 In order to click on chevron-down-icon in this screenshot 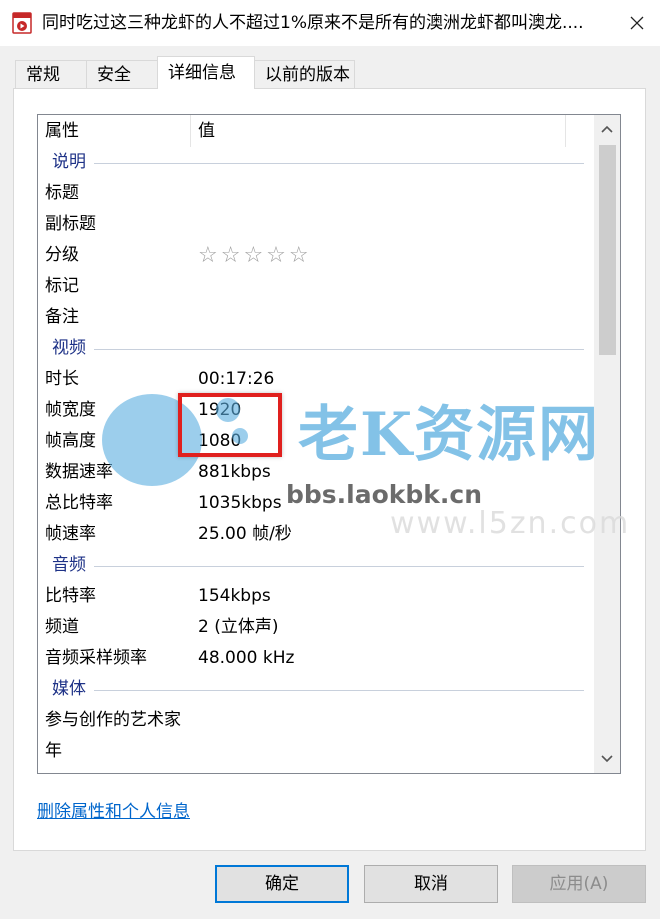, I will do `click(607, 759)`.